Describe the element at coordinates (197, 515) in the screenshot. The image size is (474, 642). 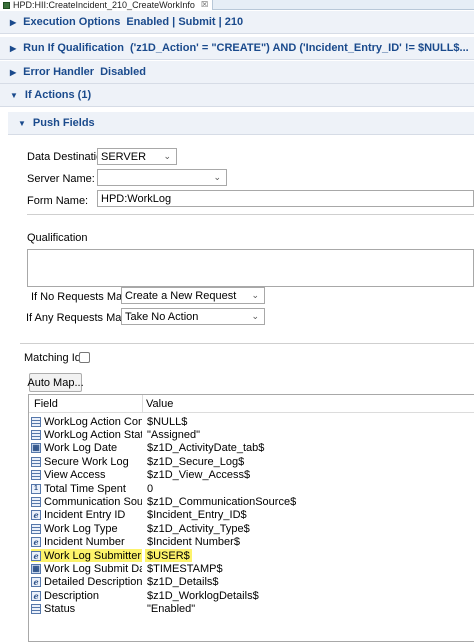
I see `value-cell: $Incident_Entry_ID$` at that location.